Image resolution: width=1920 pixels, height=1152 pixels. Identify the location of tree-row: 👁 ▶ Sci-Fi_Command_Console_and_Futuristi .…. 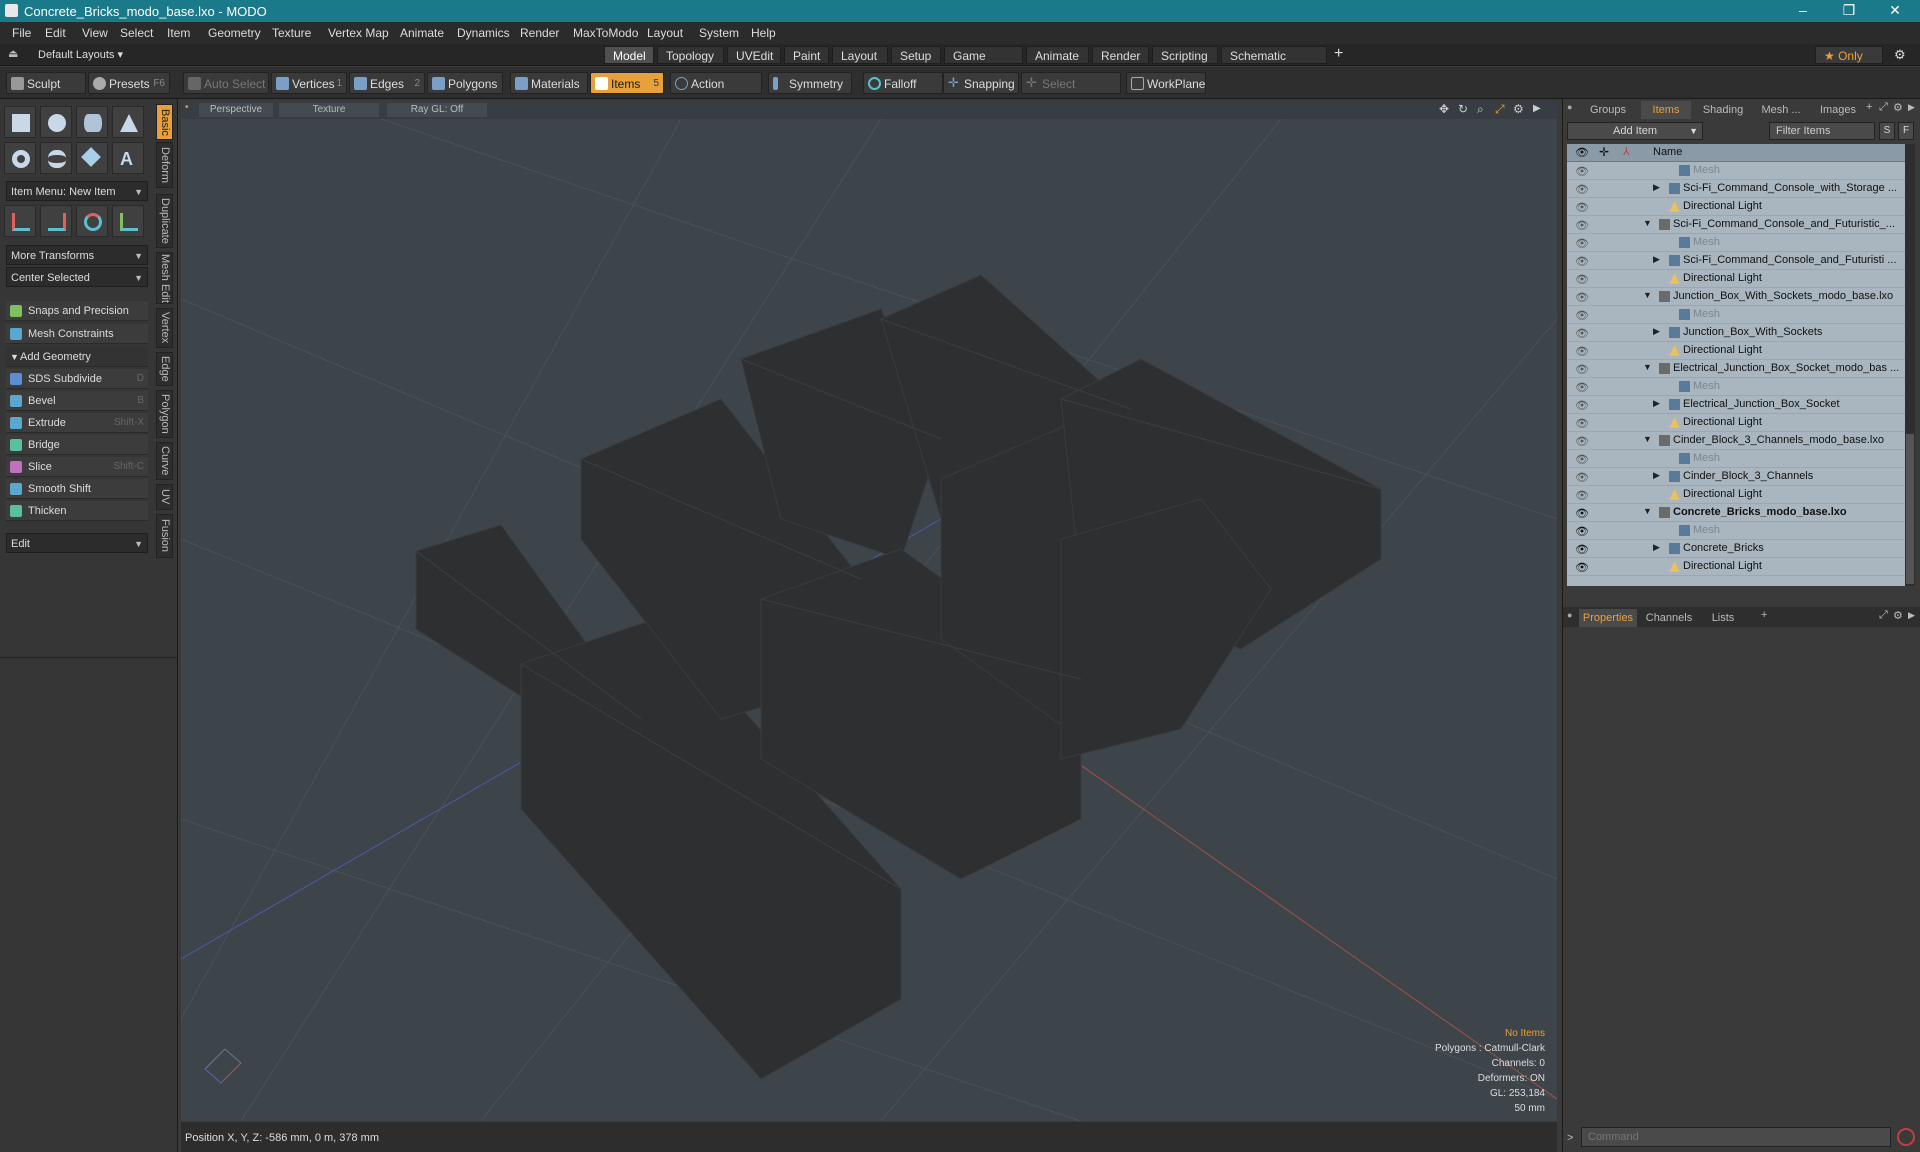
(1736, 261).